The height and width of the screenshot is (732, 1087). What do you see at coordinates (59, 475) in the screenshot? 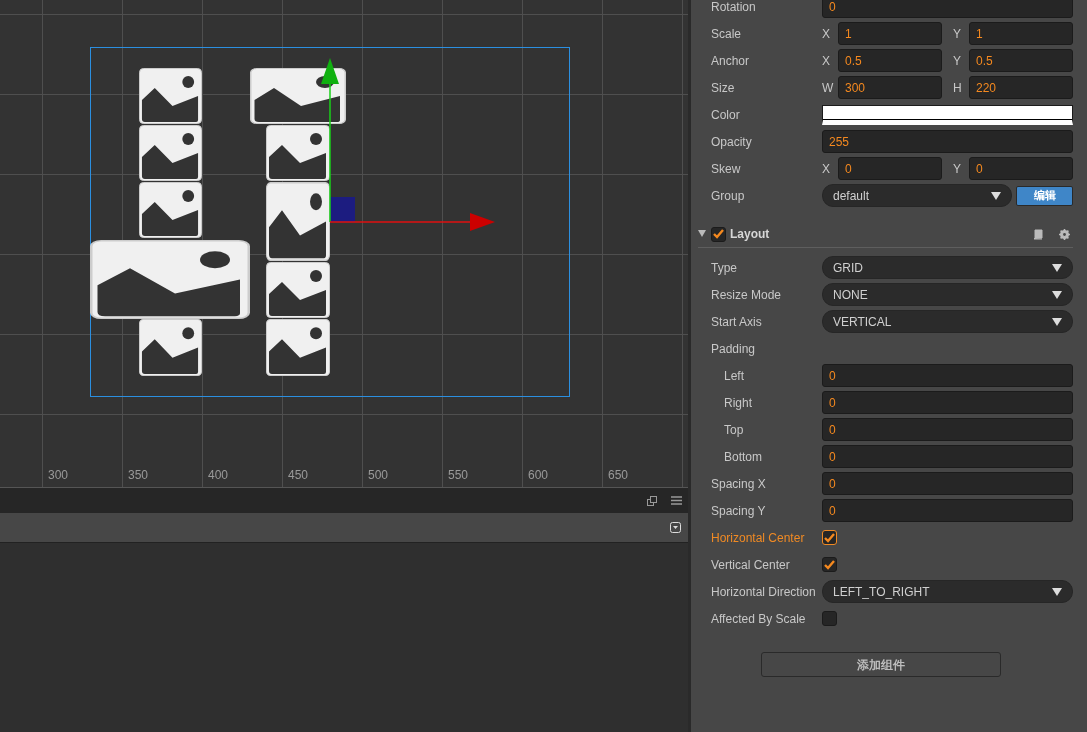
I see `ruler-label: 300` at bounding box center [59, 475].